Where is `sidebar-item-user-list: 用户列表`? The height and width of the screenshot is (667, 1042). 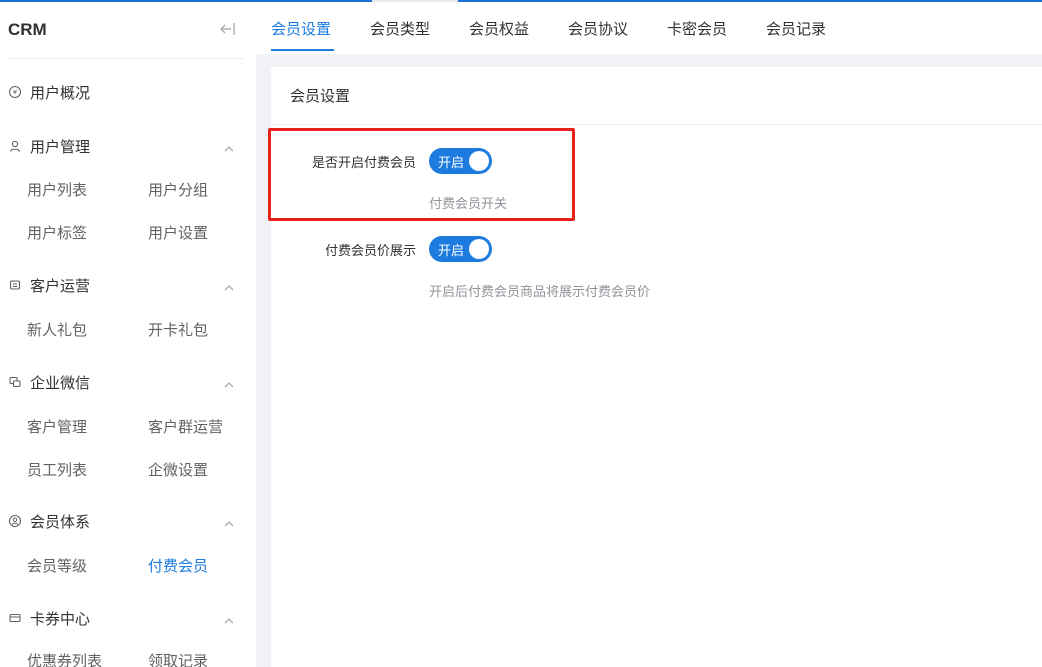
sidebar-item-user-list: 用户列表 is located at coordinates (57, 189).